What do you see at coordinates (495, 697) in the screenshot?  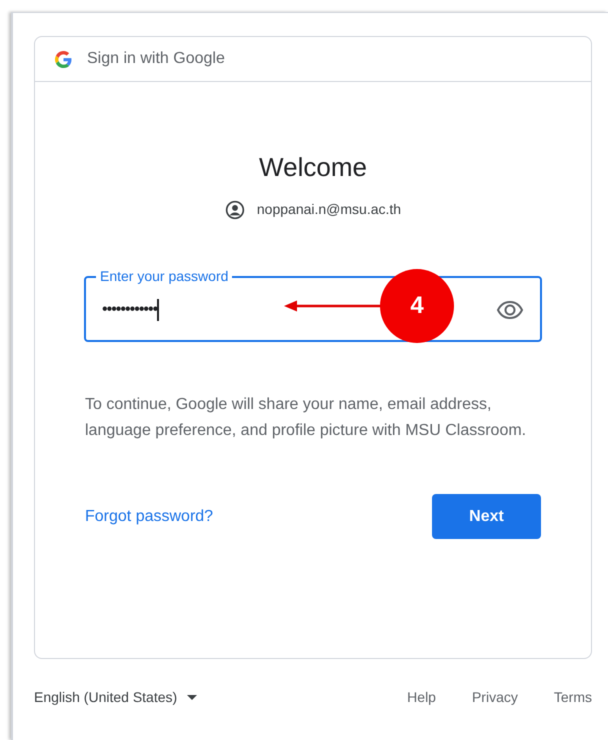 I see `footer-link: Privacy` at bounding box center [495, 697].